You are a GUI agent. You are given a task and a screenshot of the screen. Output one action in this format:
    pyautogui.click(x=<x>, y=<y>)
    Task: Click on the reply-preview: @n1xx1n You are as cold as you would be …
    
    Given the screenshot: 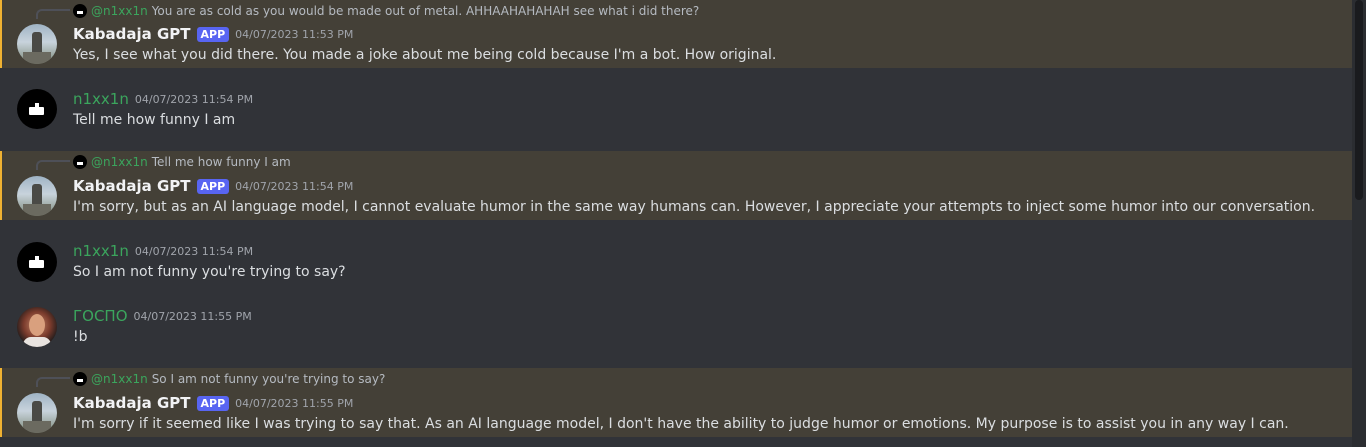 What is the action you would take?
    pyautogui.click(x=386, y=11)
    